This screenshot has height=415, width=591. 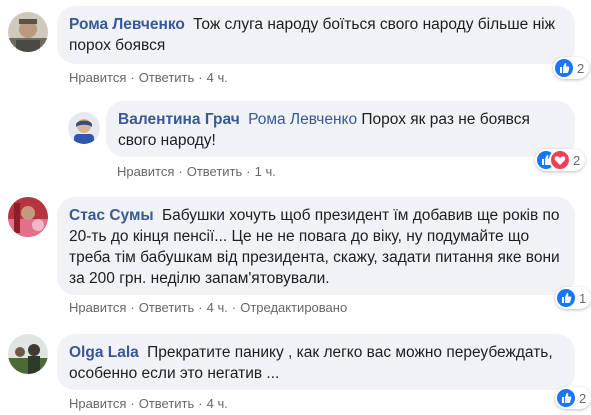 What do you see at coordinates (104, 352) in the screenshot?
I see `author-name: Olga Lala` at bounding box center [104, 352].